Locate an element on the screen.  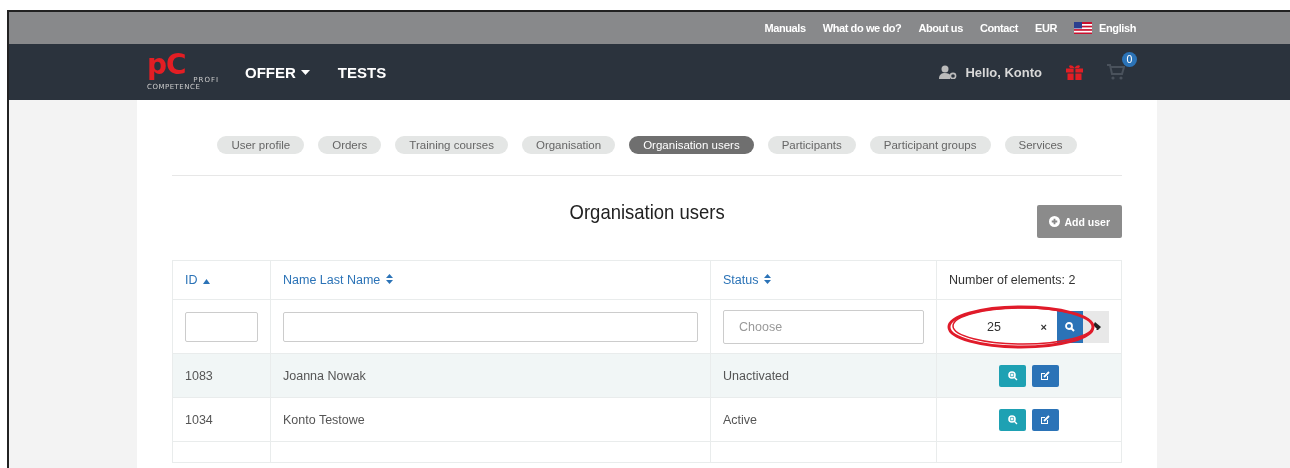
tab: Training courses is located at coordinates (451, 145).